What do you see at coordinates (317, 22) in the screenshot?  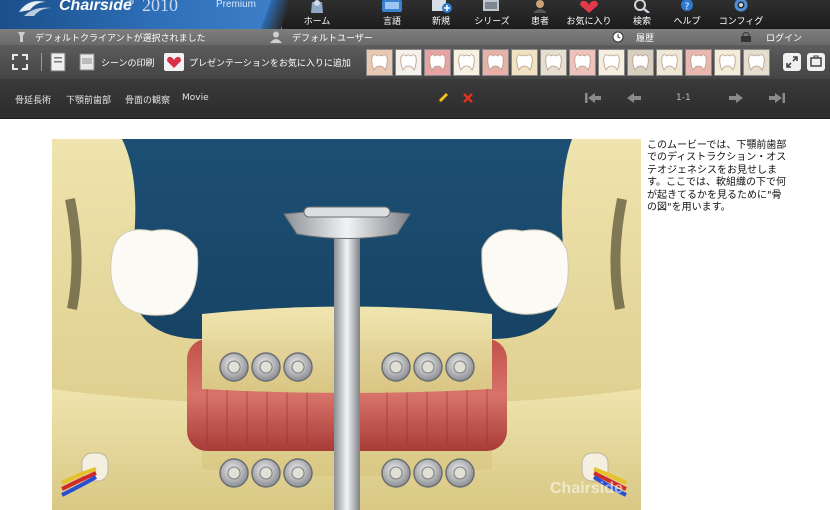 I see `nav-label: ホーム` at bounding box center [317, 22].